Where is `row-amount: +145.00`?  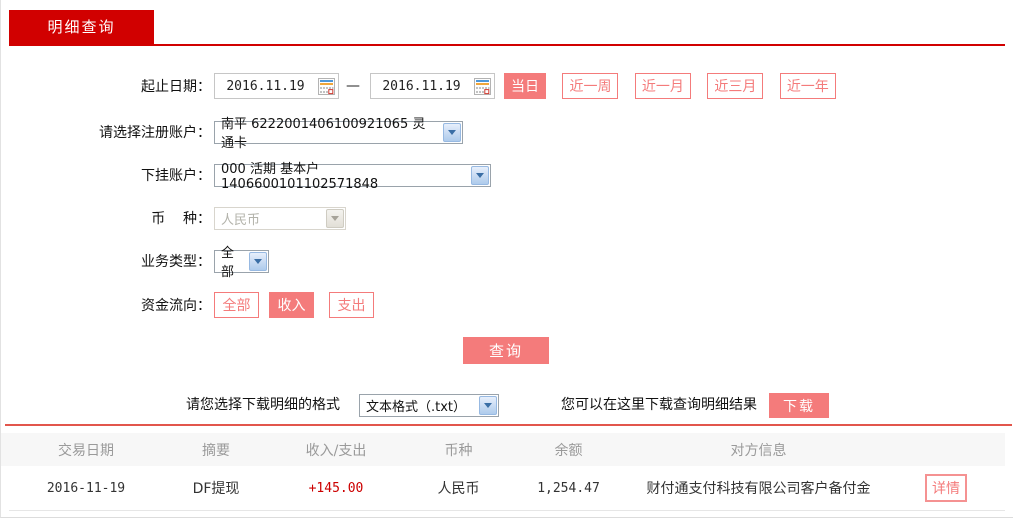
row-amount: +145.00 is located at coordinates (336, 488).